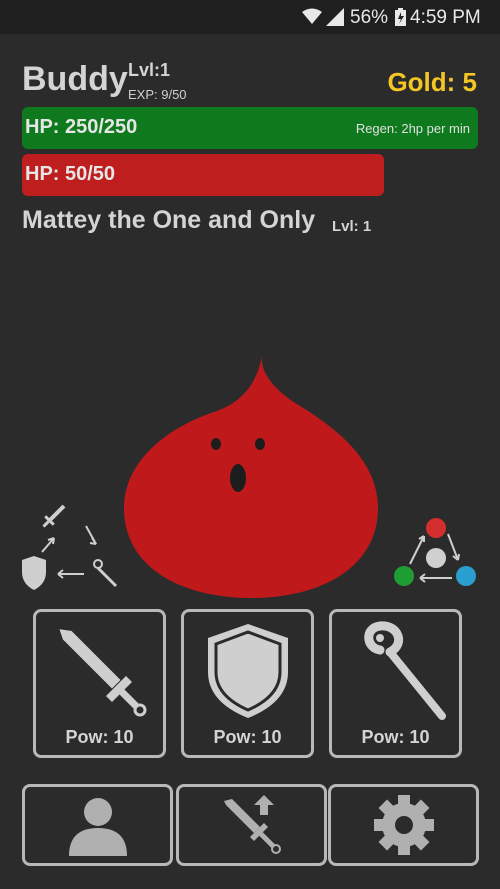 The height and width of the screenshot is (889, 500). I want to click on enemy-level: Lvl: 1, so click(352, 226).